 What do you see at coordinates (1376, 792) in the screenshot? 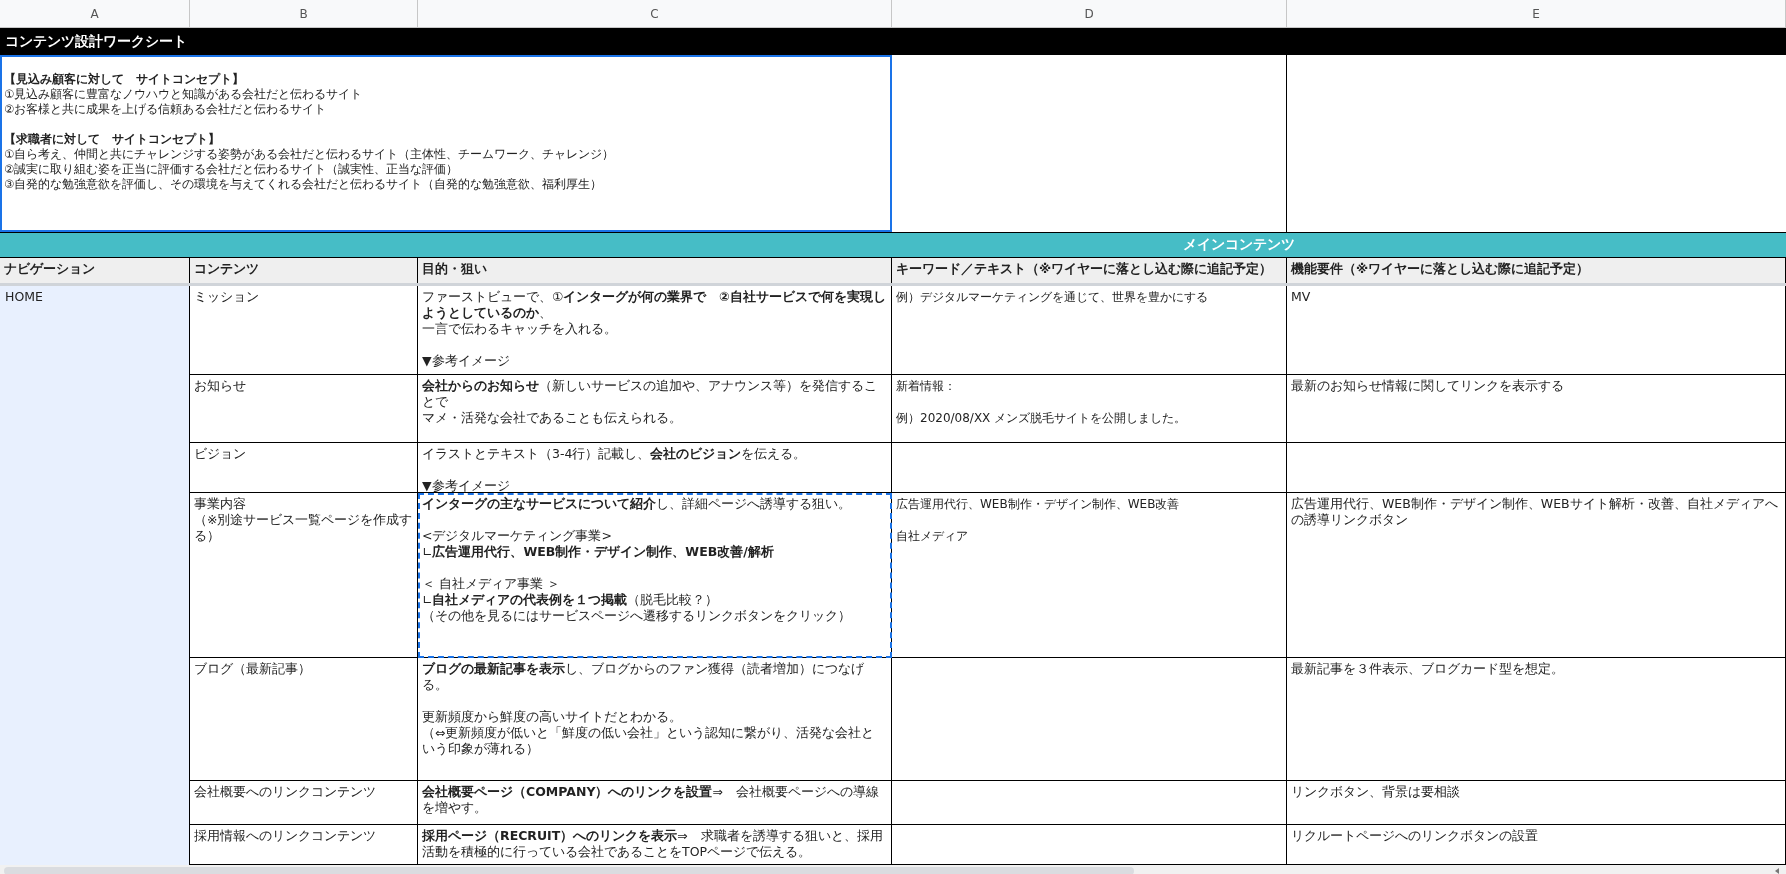
I see `cell-text: リンクボタン、背景は要相談` at bounding box center [1376, 792].